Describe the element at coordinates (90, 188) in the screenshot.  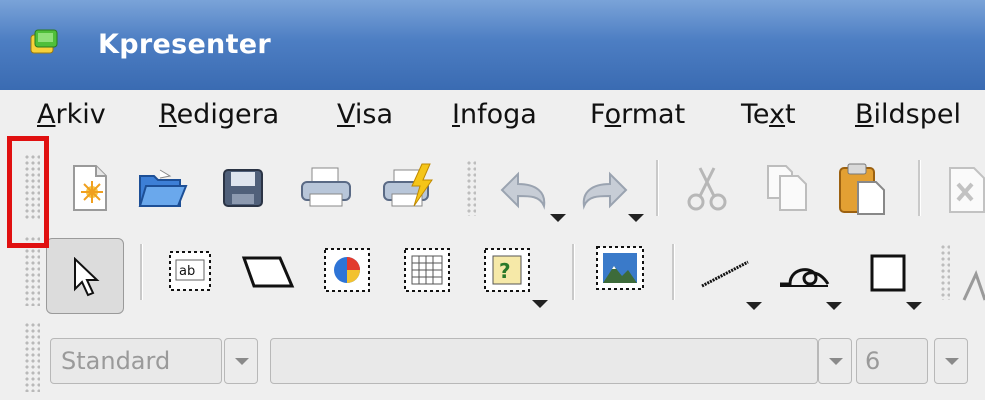
I see `new-document-icon` at that location.